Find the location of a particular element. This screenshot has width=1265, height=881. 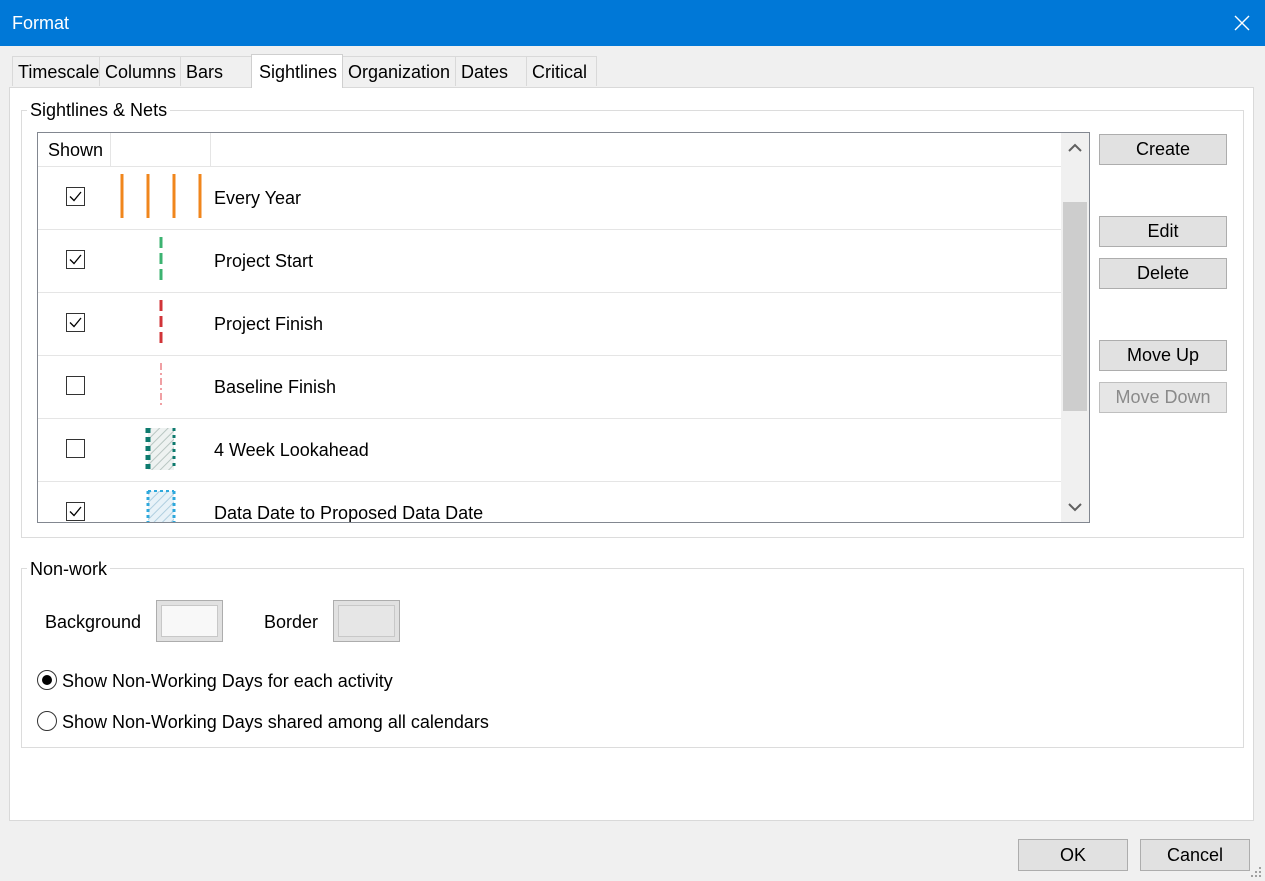

nonwork-group-label: Non-work is located at coordinates (69, 569).